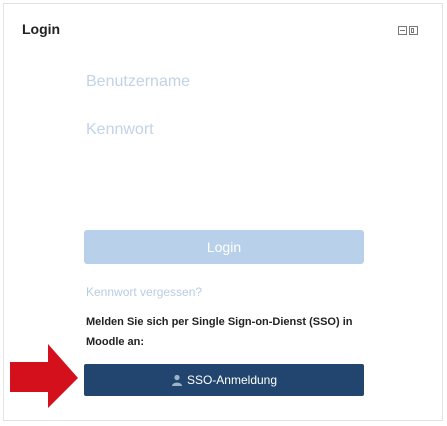 This screenshot has width=447, height=426. What do you see at coordinates (144, 292) in the screenshot?
I see `forgot-password-link: Kennwort vergessen?` at bounding box center [144, 292].